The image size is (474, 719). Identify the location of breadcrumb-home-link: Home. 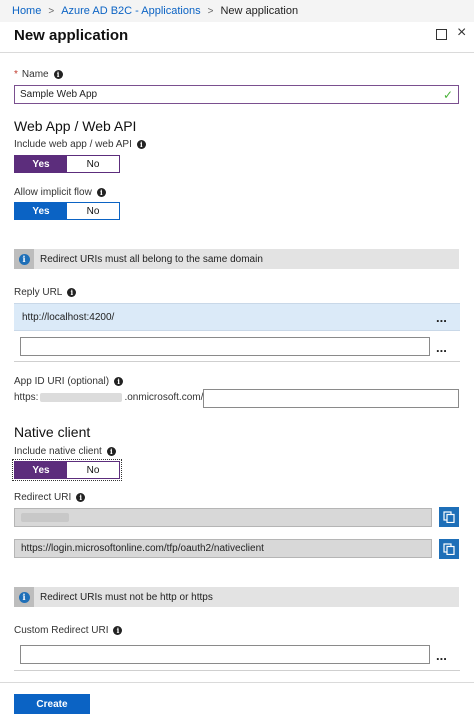
(26, 11).